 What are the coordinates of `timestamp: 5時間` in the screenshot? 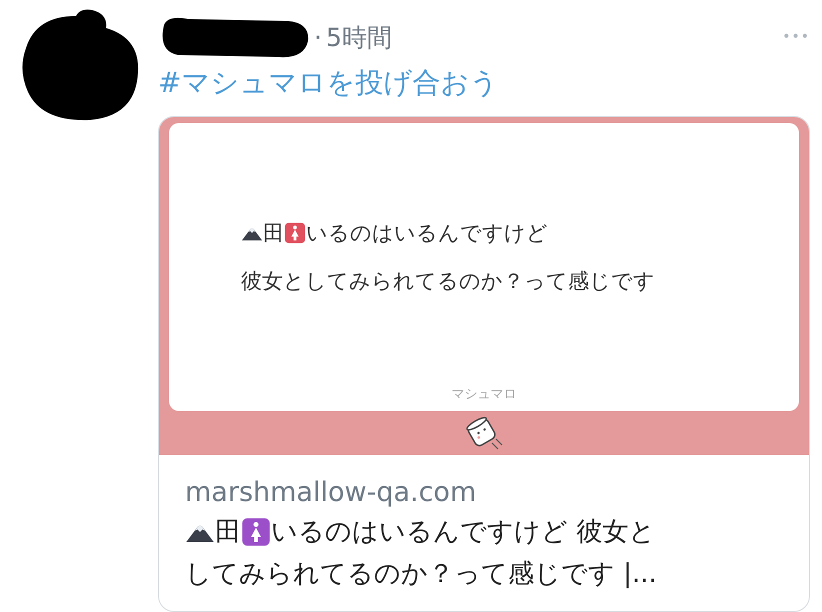 It's located at (359, 38).